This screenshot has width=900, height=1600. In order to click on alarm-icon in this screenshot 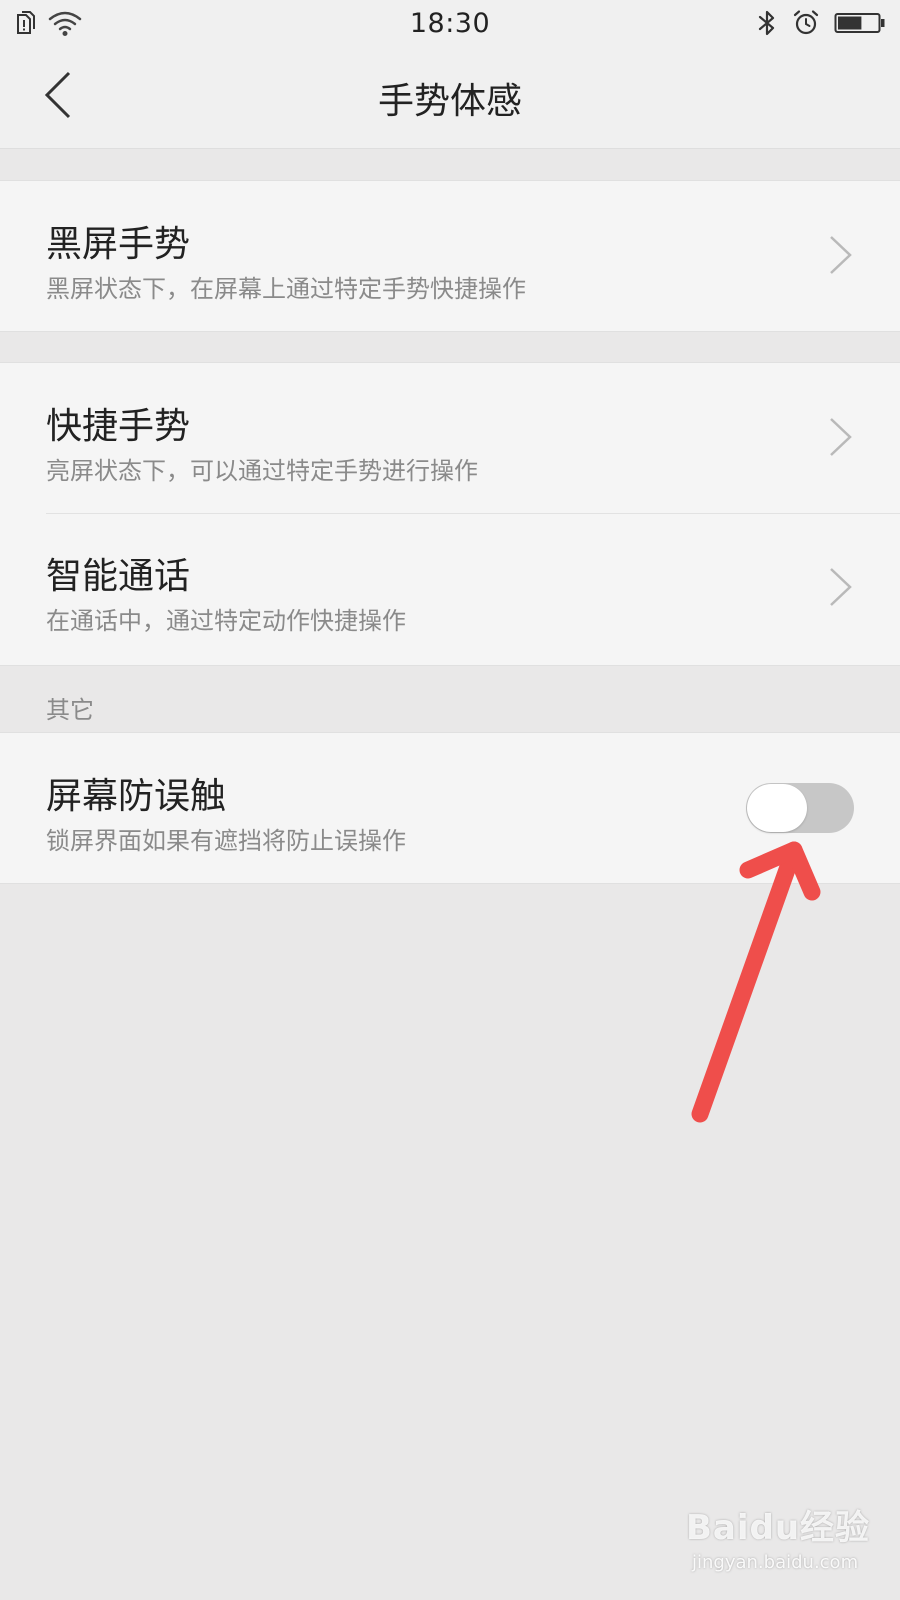, I will do `click(806, 25)`.